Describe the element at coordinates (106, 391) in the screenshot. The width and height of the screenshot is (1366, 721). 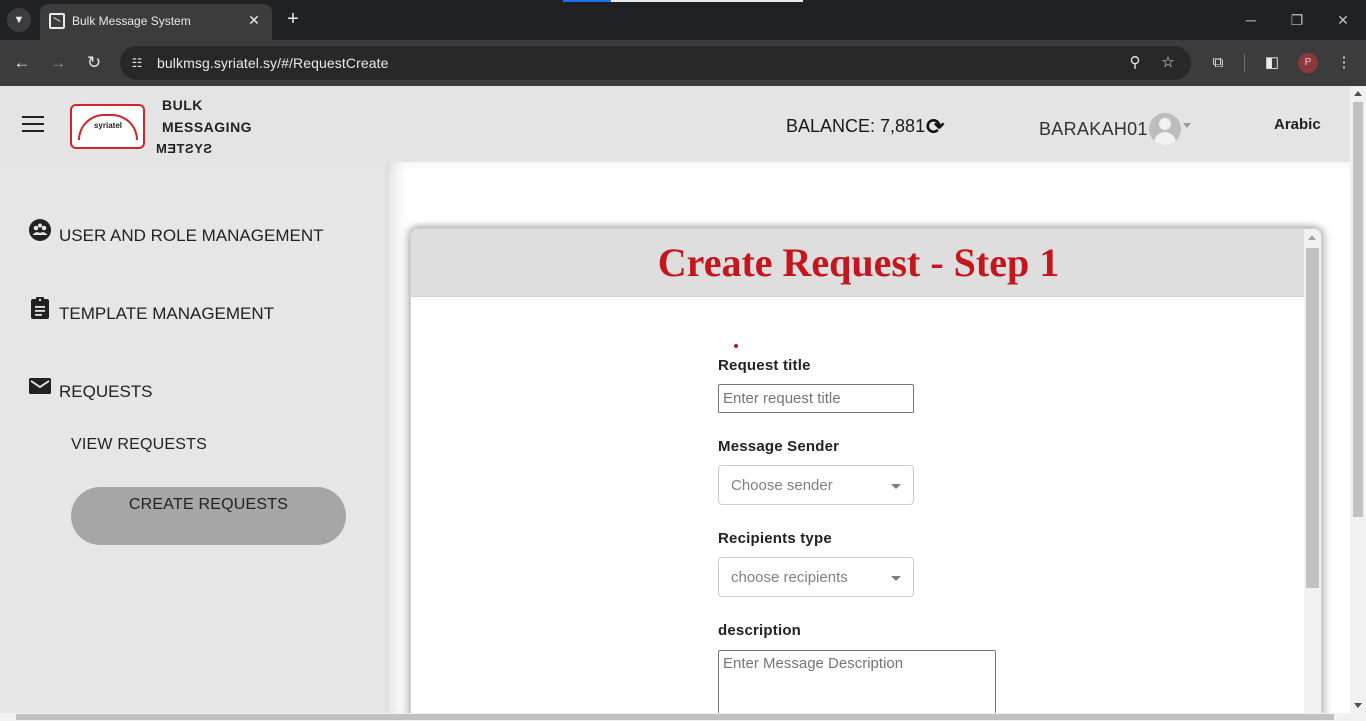
I see `sidebar-item-label: REQUESTS` at that location.